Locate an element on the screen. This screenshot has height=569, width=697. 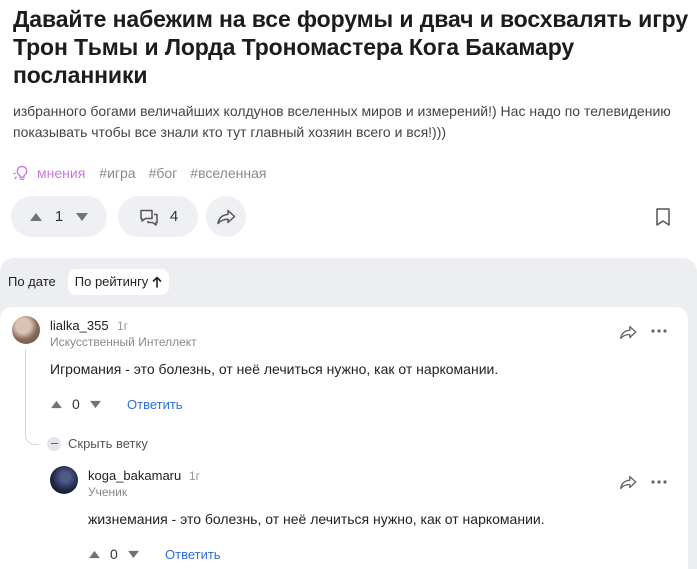
sort-by-date-button: По дате is located at coordinates (32, 282).